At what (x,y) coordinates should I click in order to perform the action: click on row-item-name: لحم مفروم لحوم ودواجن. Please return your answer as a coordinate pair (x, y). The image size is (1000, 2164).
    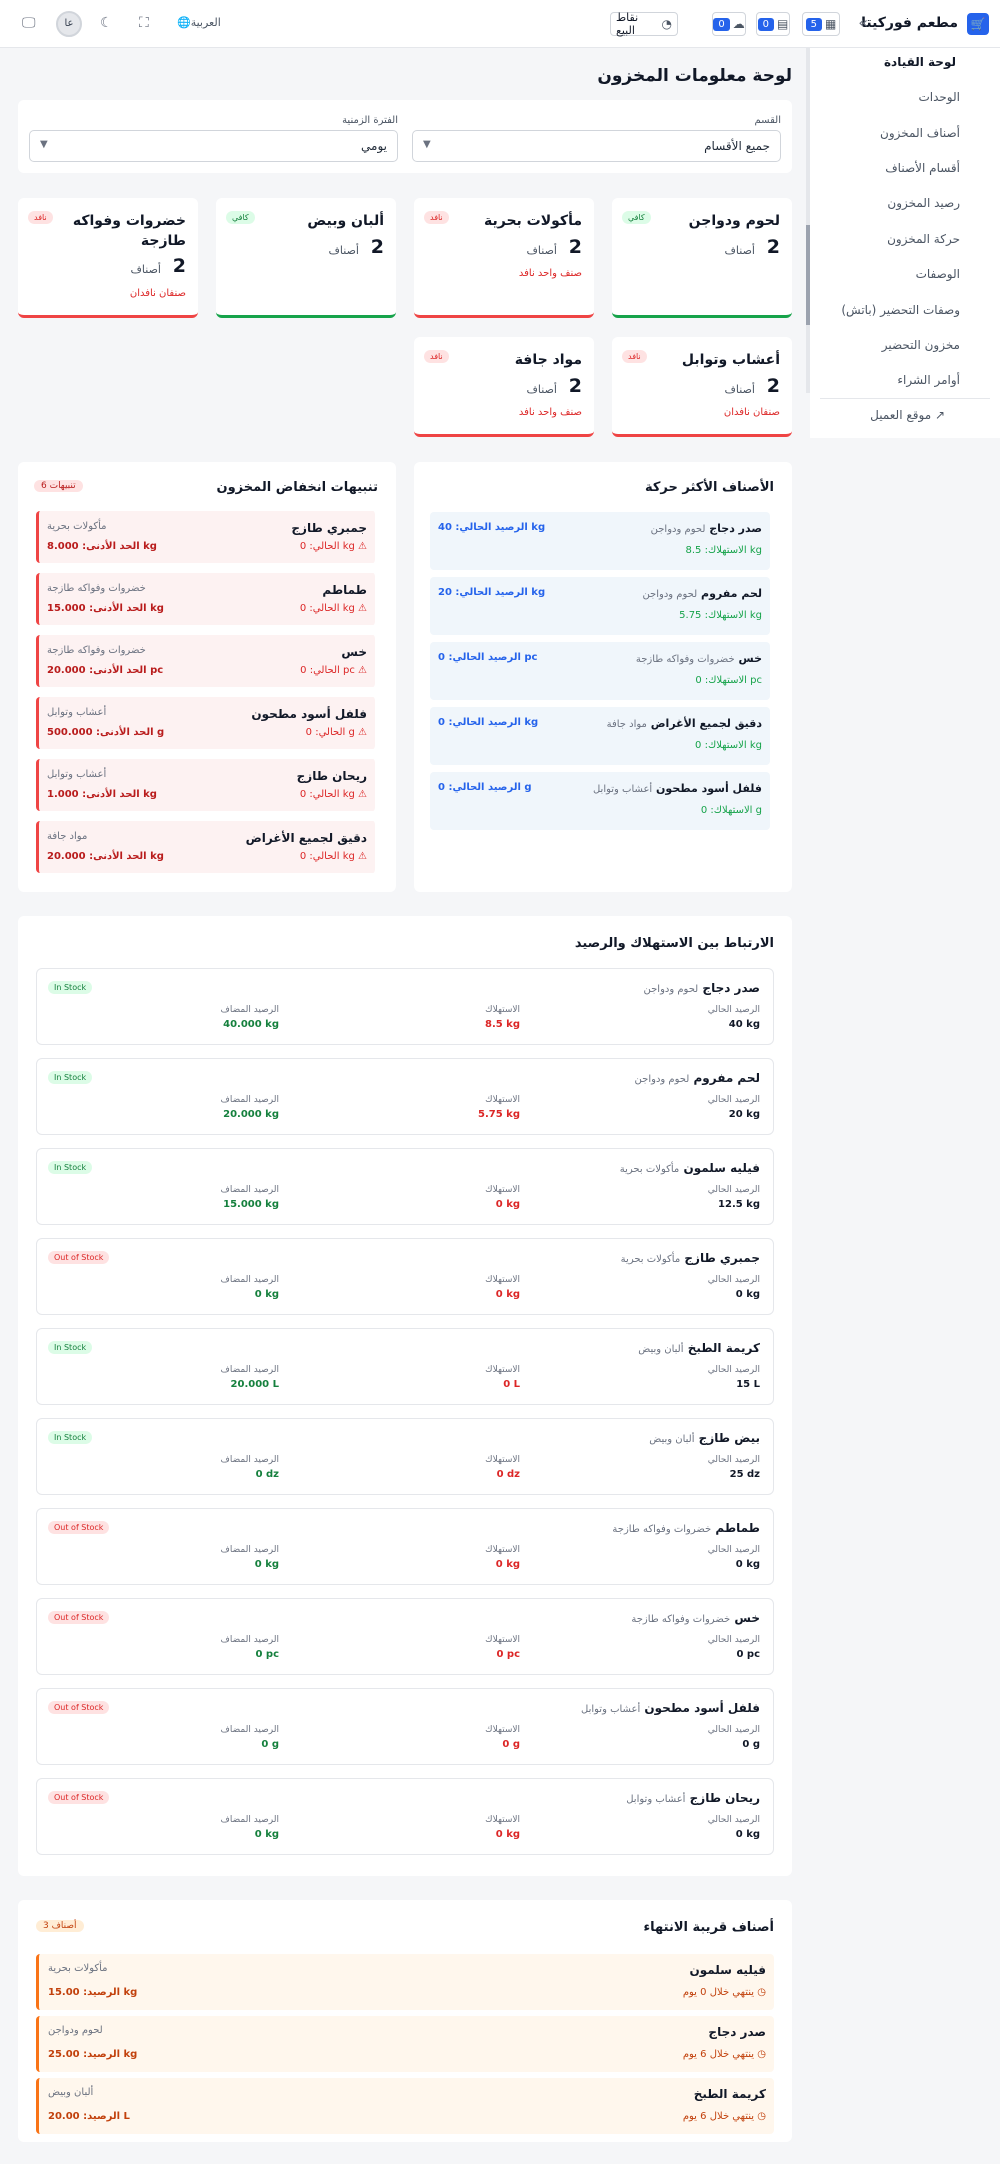
    Looking at the image, I should click on (697, 1078).